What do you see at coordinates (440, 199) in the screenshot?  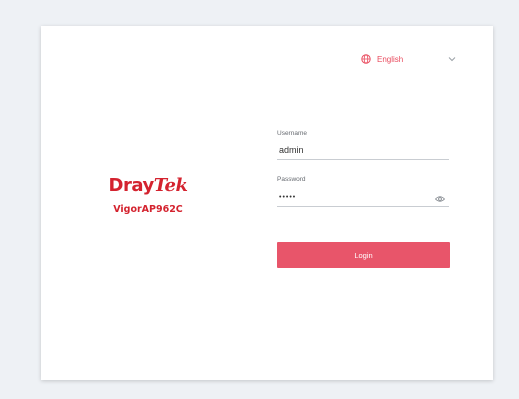 I see `eye-icon` at bounding box center [440, 199].